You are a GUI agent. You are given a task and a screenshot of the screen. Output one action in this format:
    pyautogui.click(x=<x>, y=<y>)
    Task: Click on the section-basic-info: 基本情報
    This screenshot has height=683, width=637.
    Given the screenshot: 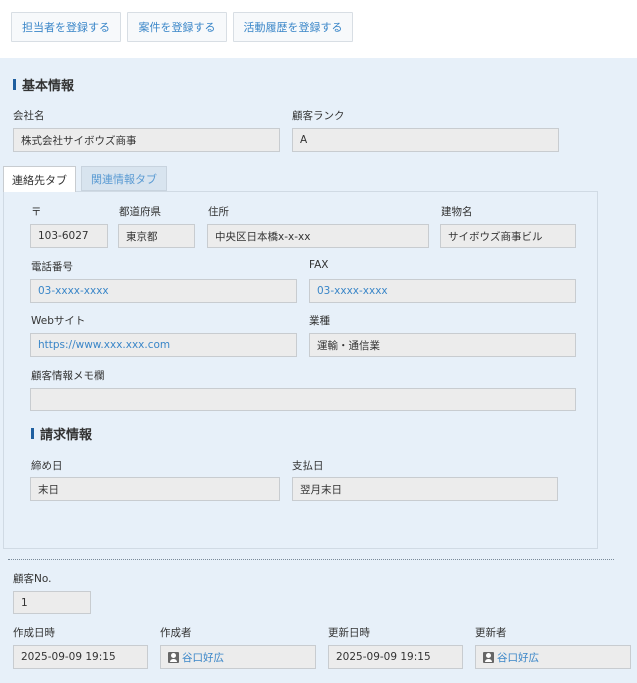 What is the action you would take?
    pyautogui.click(x=43, y=84)
    